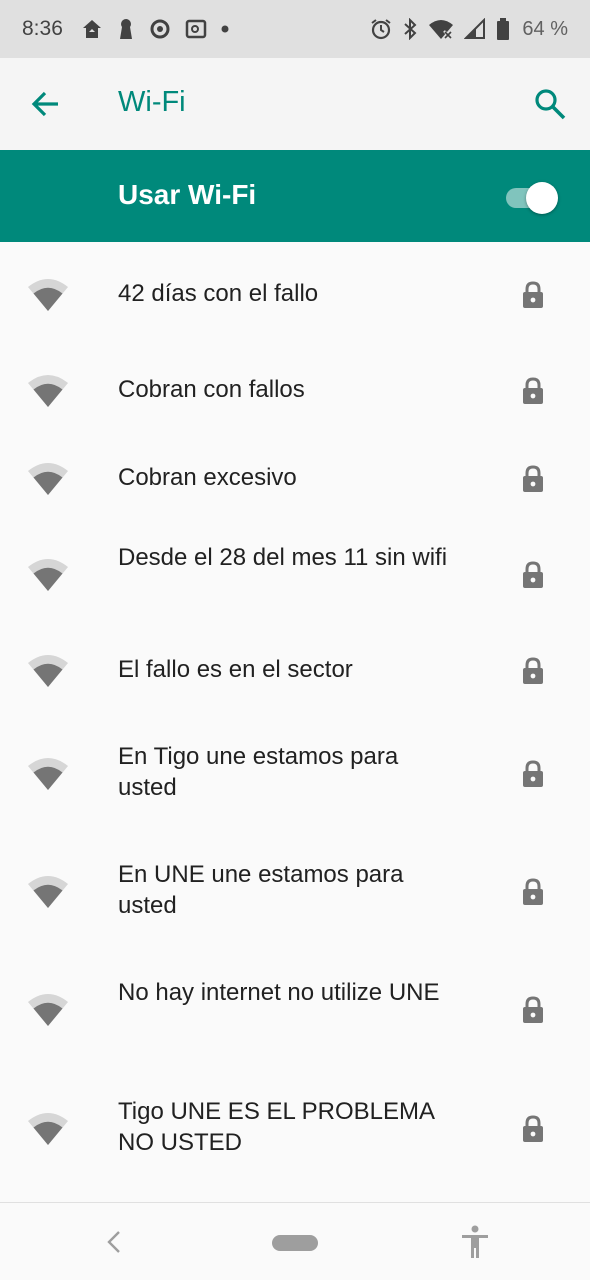  What do you see at coordinates (160, 29) in the screenshot?
I see `sync-icon` at bounding box center [160, 29].